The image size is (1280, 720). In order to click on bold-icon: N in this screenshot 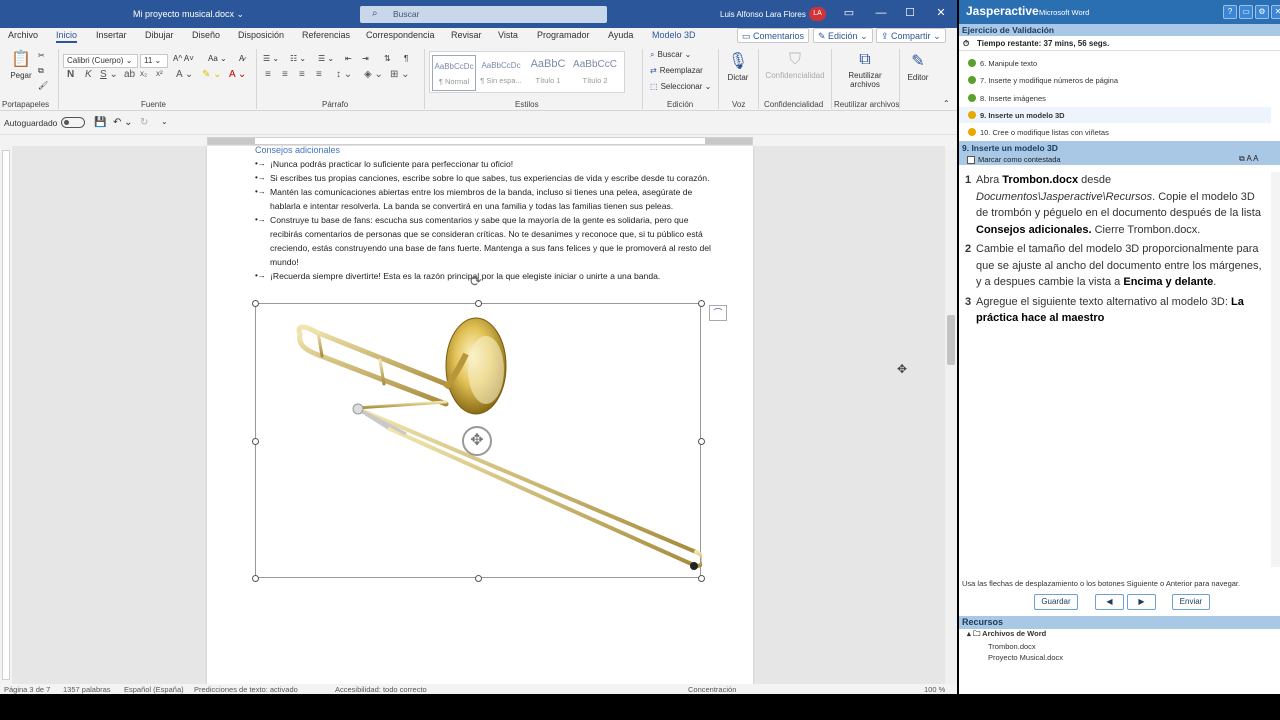, I will do `click(70, 74)`.